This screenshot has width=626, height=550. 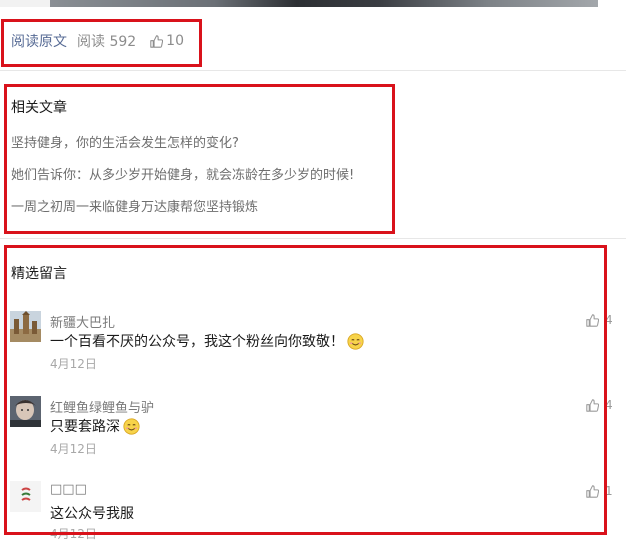 What do you see at coordinates (324, 3) in the screenshot?
I see `article-image-bottom-edge` at bounding box center [324, 3].